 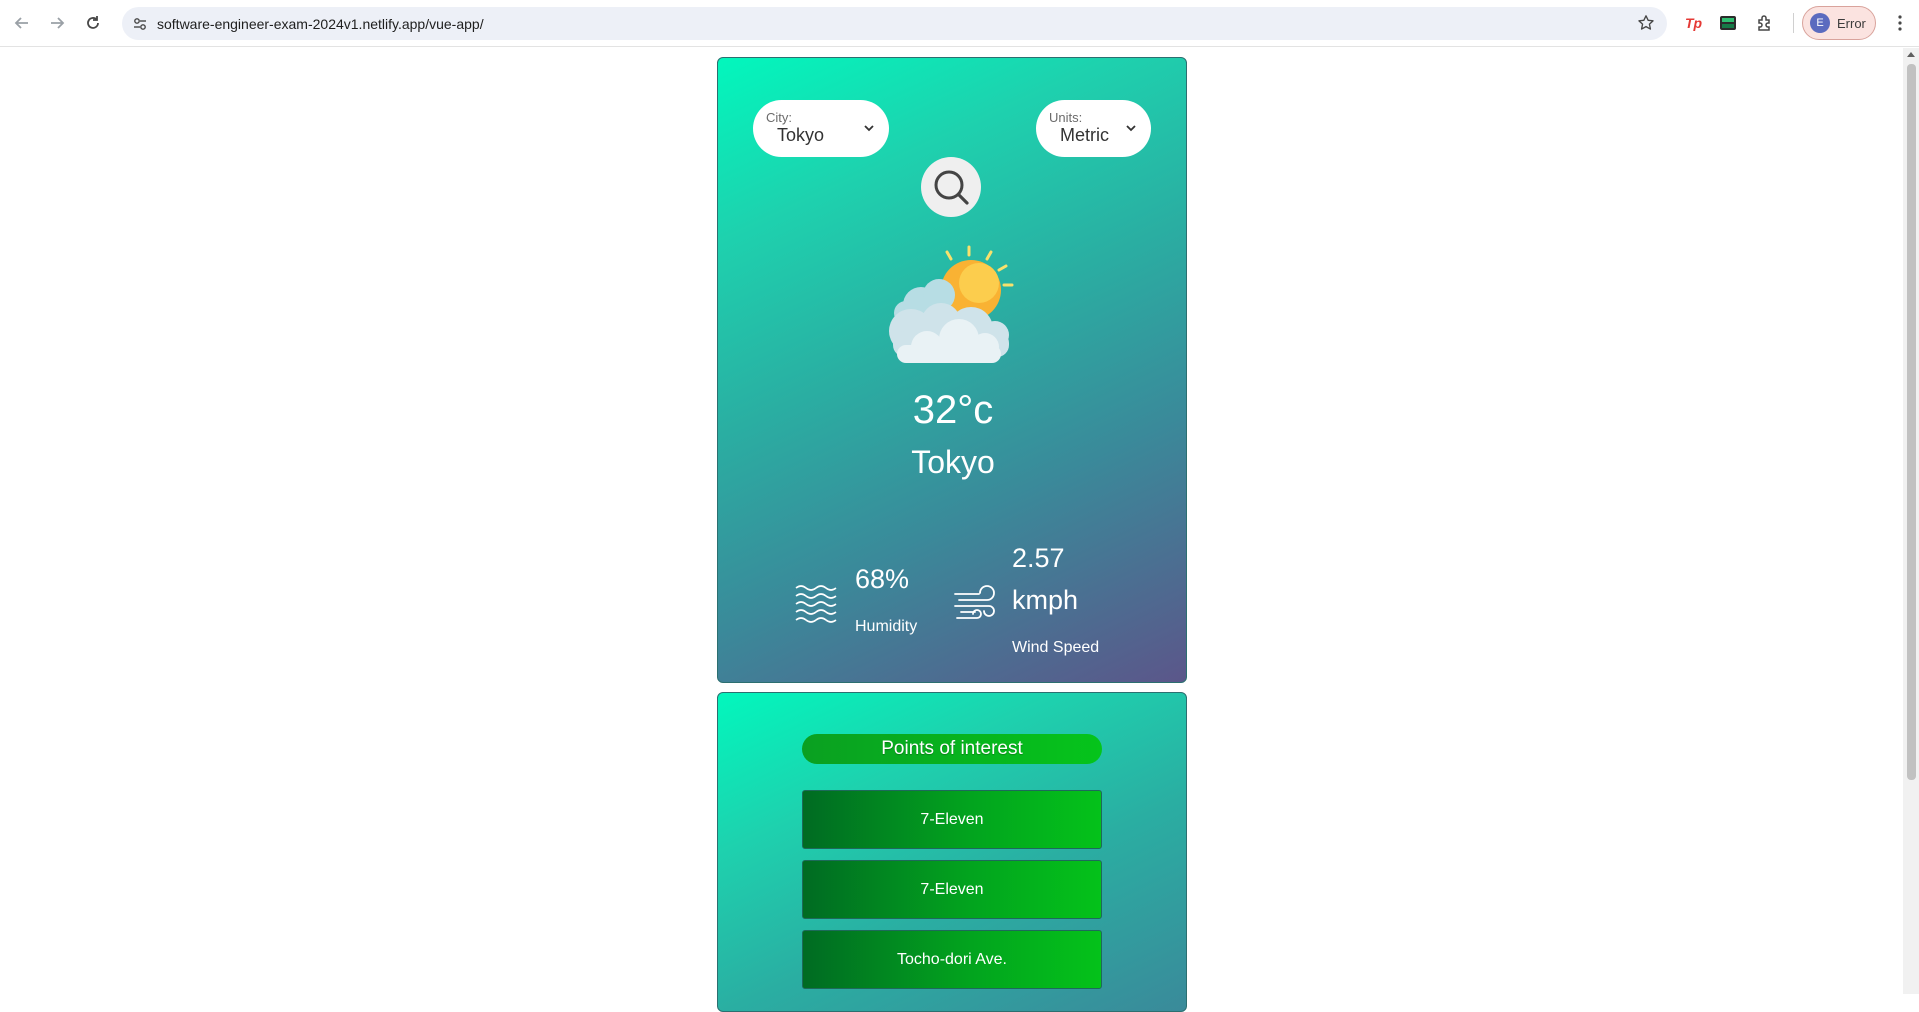 What do you see at coordinates (1728, 23) in the screenshot?
I see `green-extension-icon` at bounding box center [1728, 23].